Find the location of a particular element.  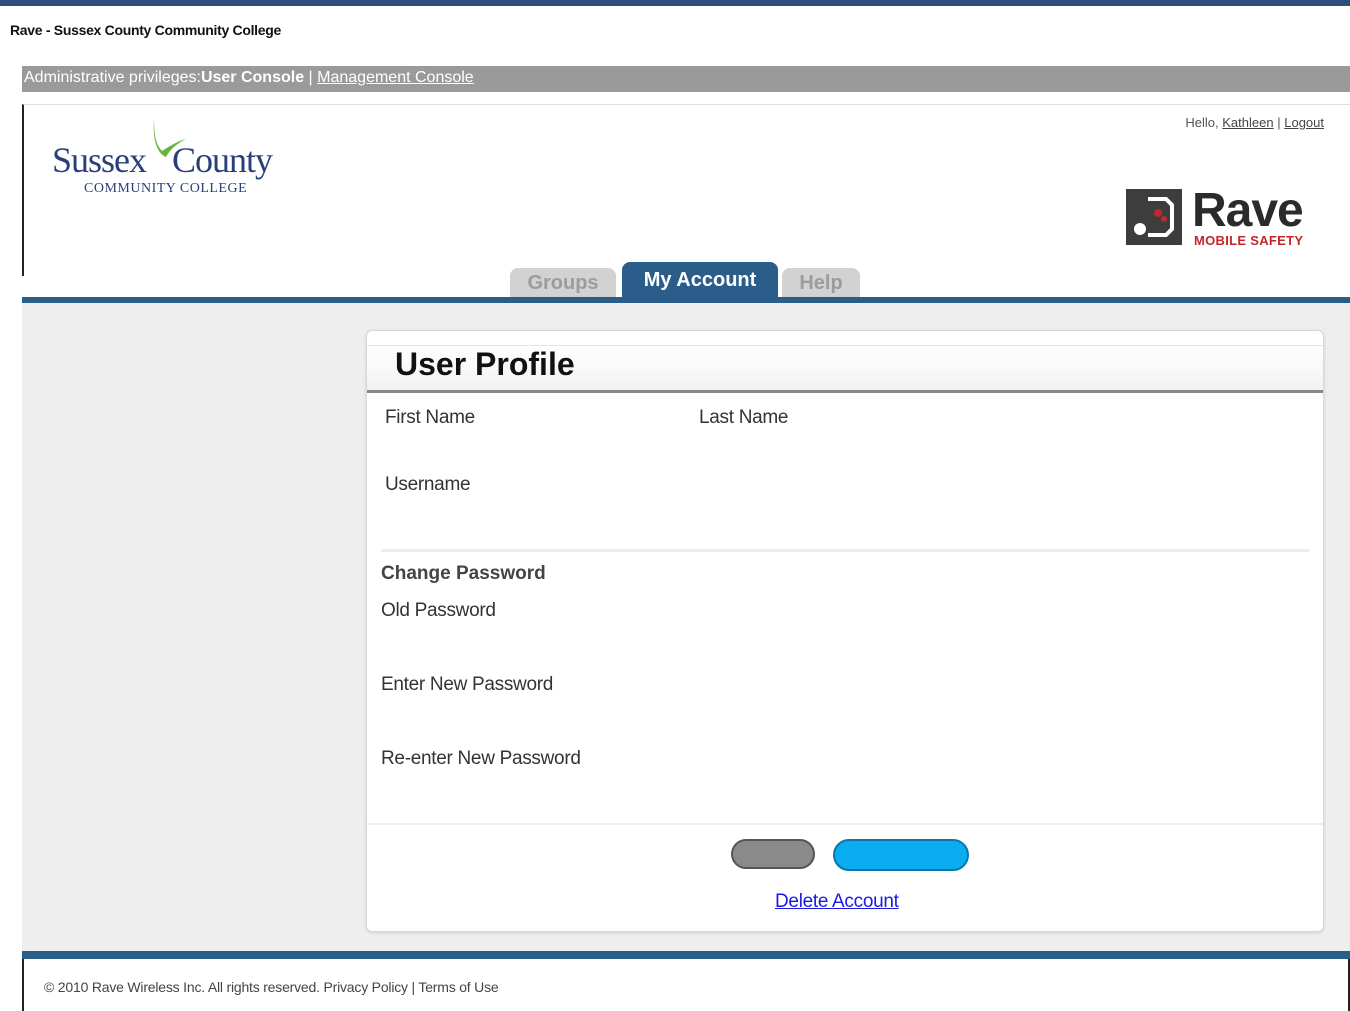

management-console-link: Management Console is located at coordinates (395, 77).